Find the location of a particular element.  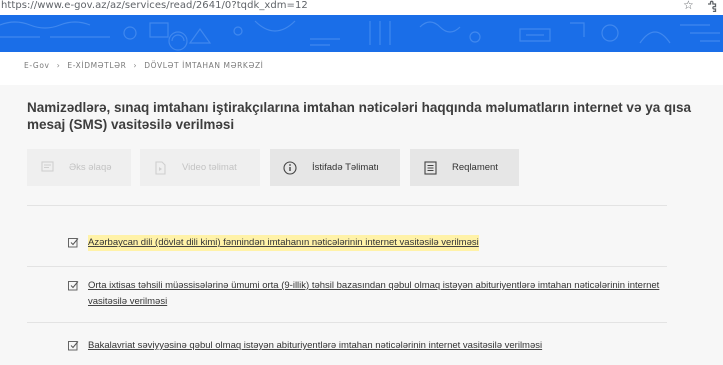

bookmark-star-icon: ☆ is located at coordinates (688, 6).